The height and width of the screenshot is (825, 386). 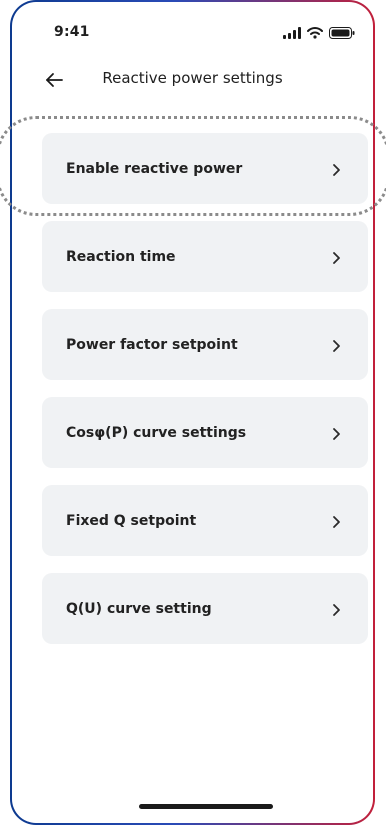 What do you see at coordinates (342, 33) in the screenshot?
I see `battery-icon` at bounding box center [342, 33].